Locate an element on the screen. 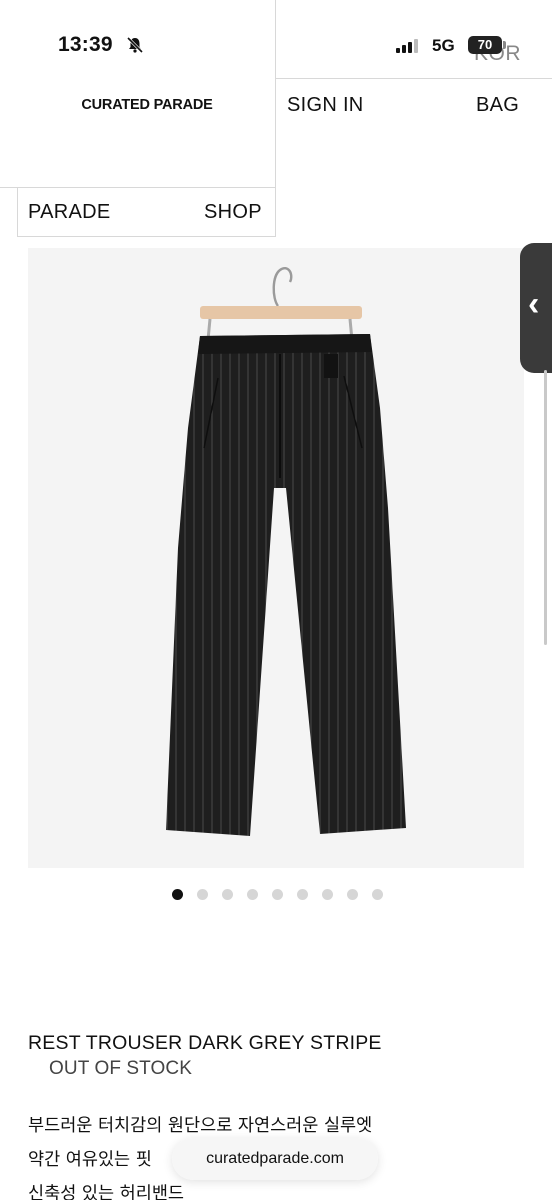 Image resolution: width=552 pixels, height=1200 pixels. stock-status: OUT OF STOCK is located at coordinates (121, 1068).